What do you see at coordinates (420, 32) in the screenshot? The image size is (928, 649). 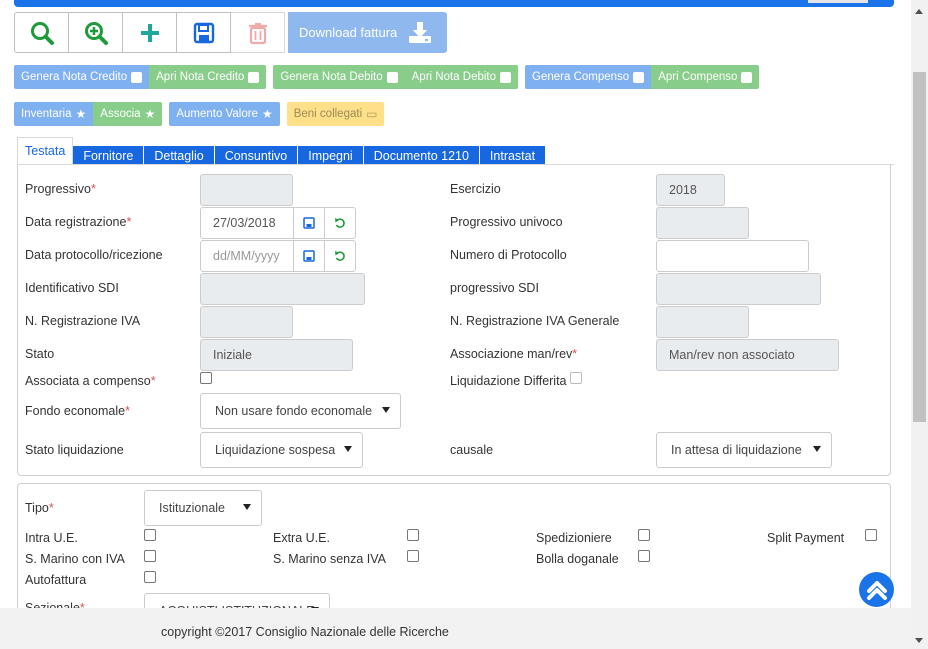 I see `download-icon` at bounding box center [420, 32].